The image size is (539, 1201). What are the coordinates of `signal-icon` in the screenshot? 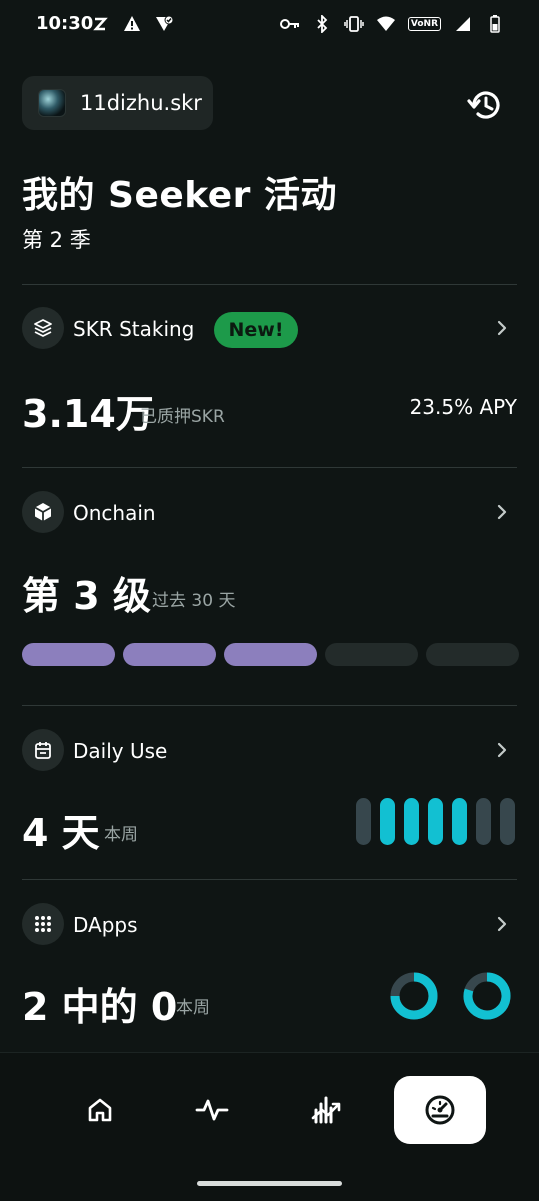 It's located at (463, 24).